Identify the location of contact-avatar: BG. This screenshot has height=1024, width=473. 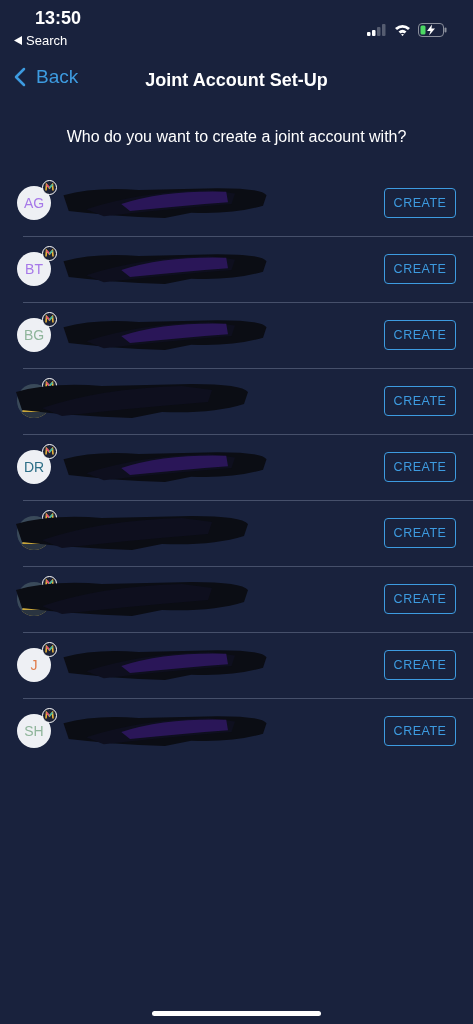
(34, 335).